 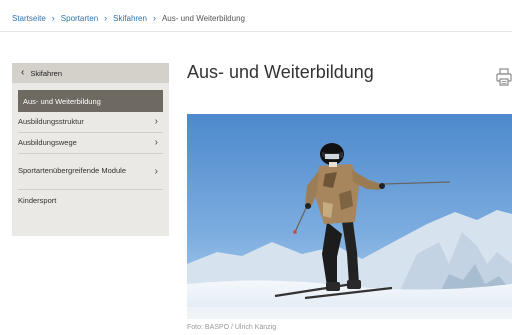 I want to click on printer-icon, so click(x=504, y=77).